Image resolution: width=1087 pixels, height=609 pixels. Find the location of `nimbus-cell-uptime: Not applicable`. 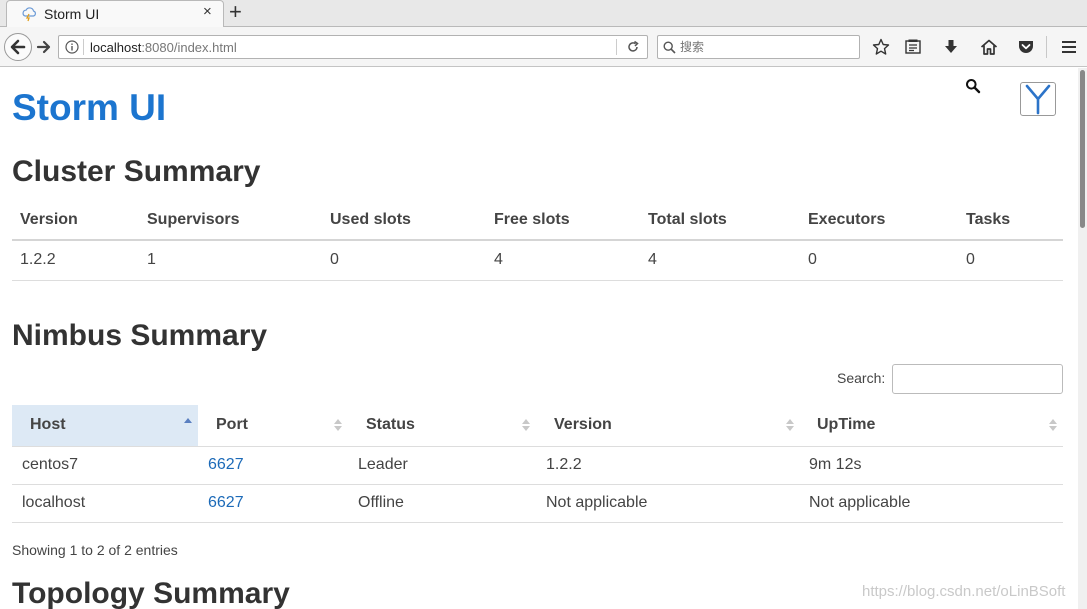

nimbus-cell-uptime: Not applicable is located at coordinates (860, 502).